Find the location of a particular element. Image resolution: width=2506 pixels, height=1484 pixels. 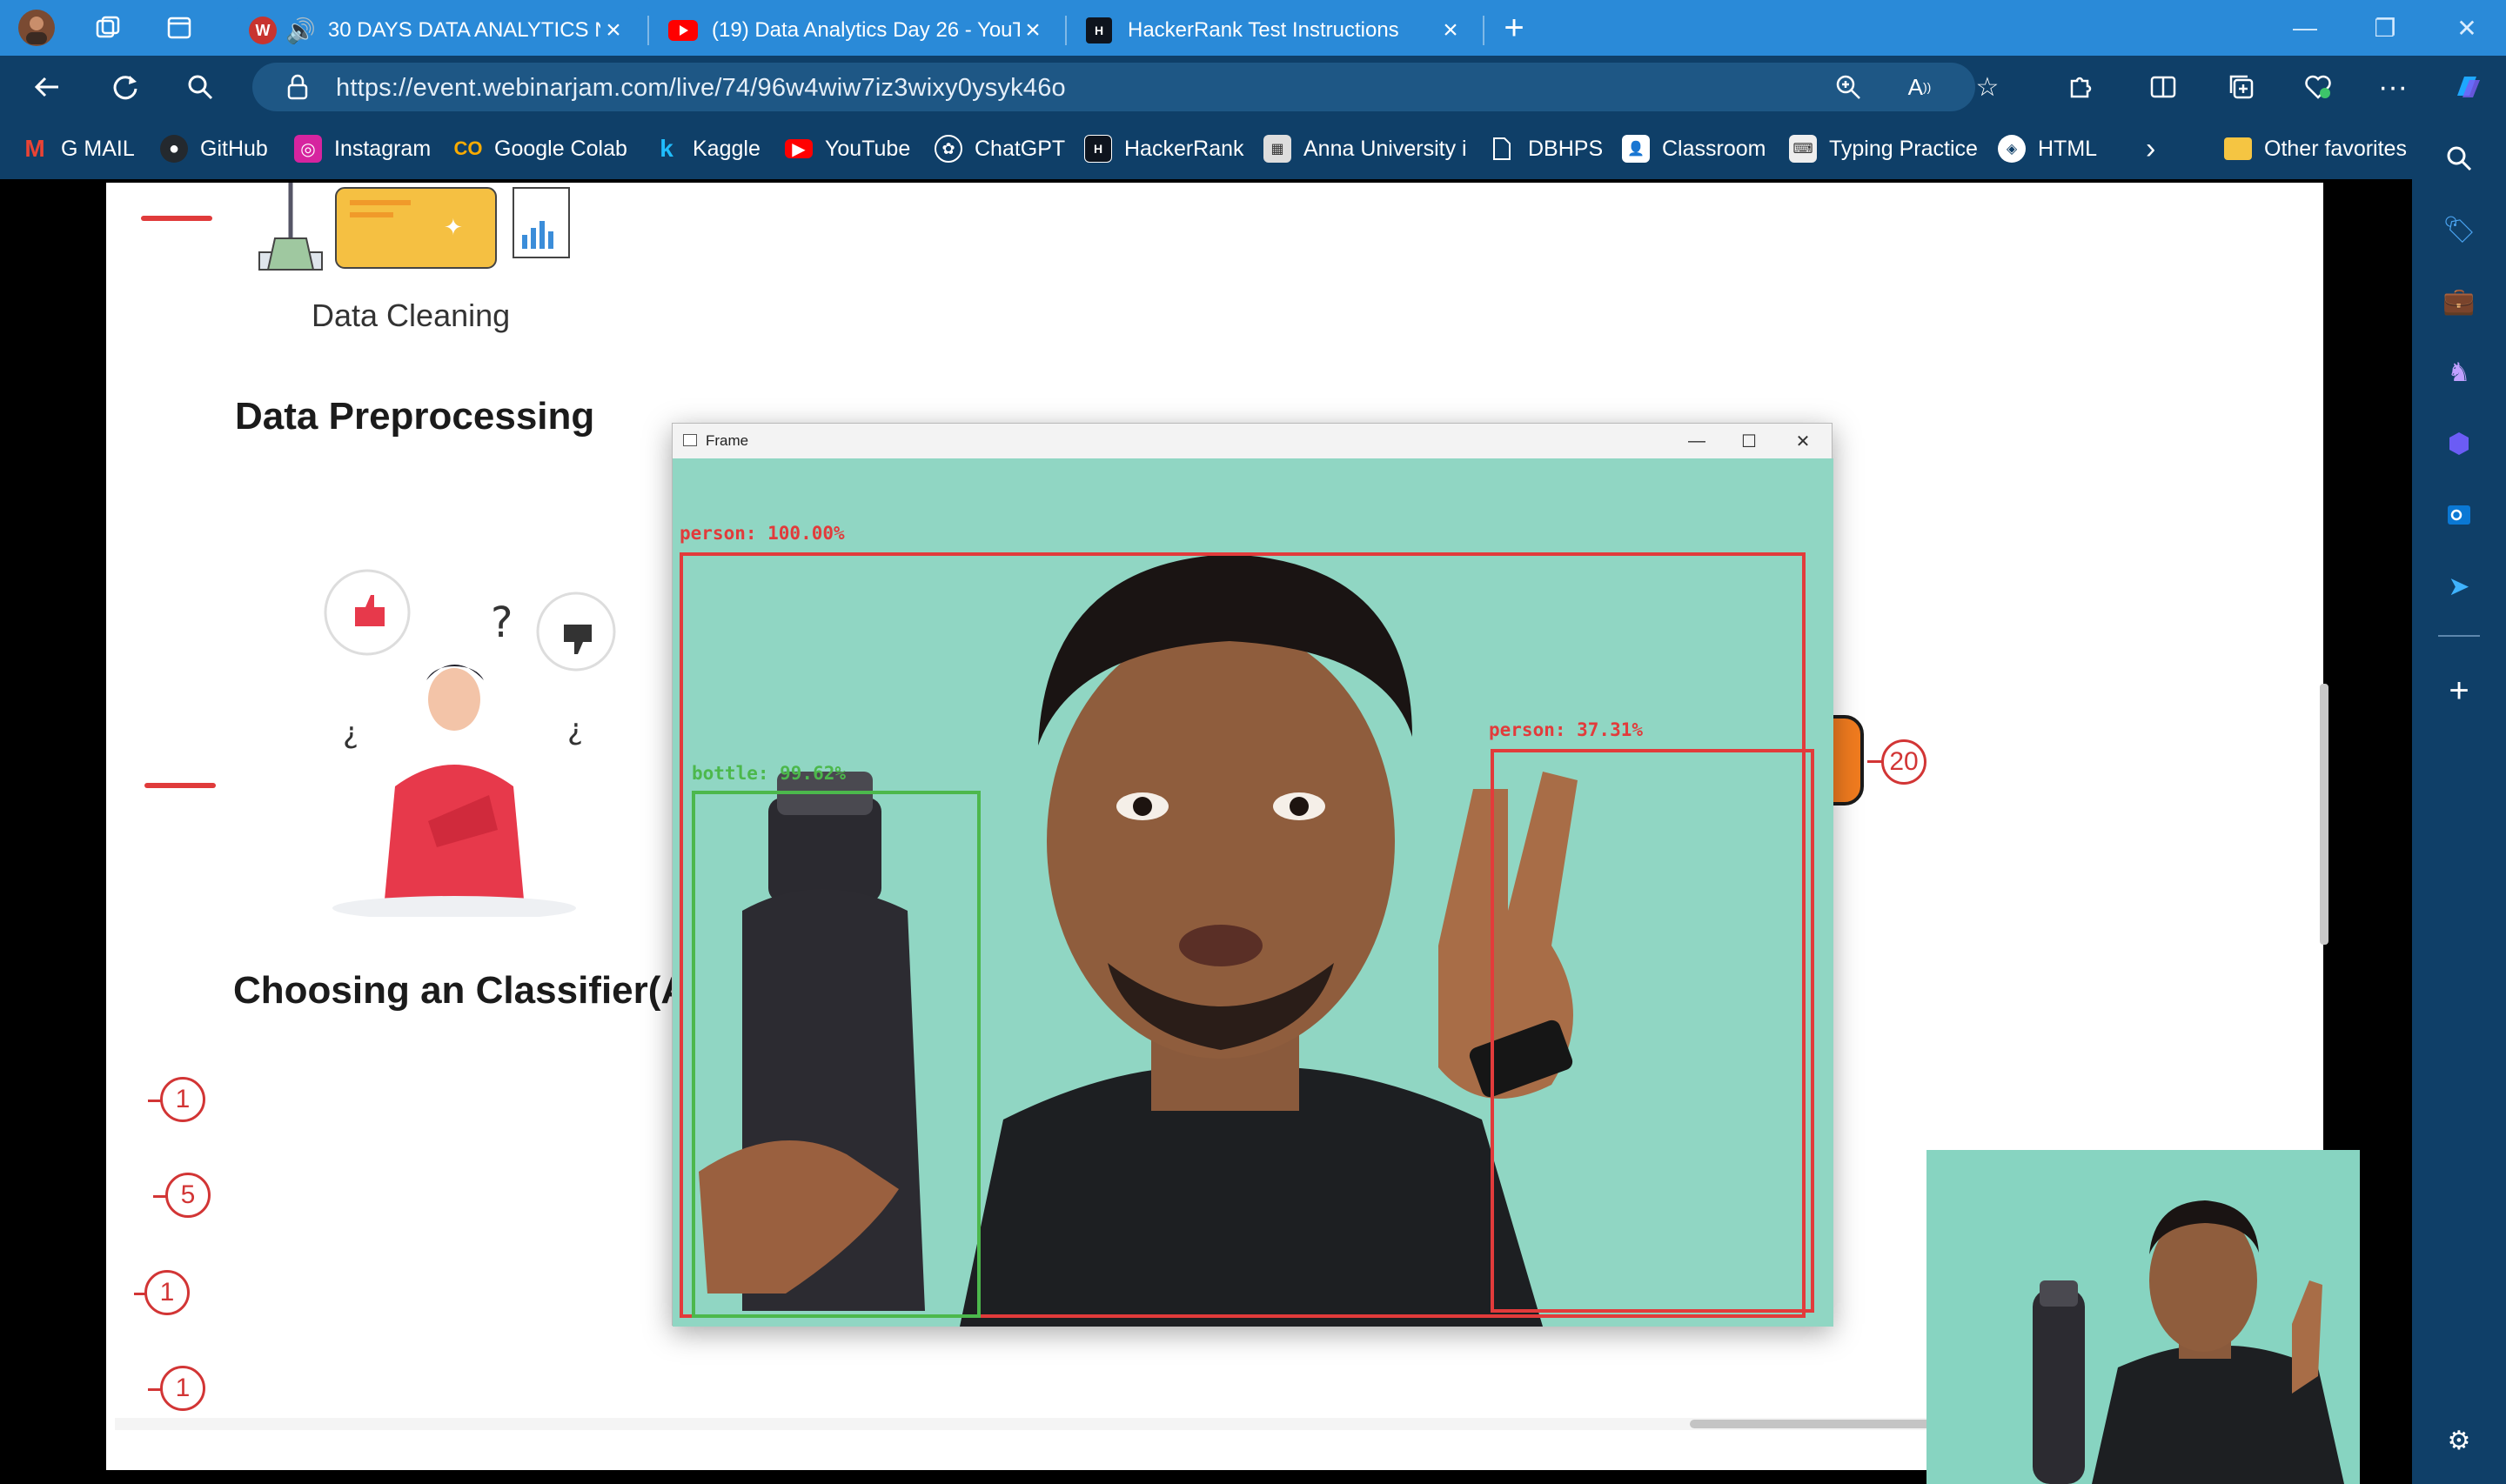

restore-button: ❐ is located at coordinates (2385, 28).